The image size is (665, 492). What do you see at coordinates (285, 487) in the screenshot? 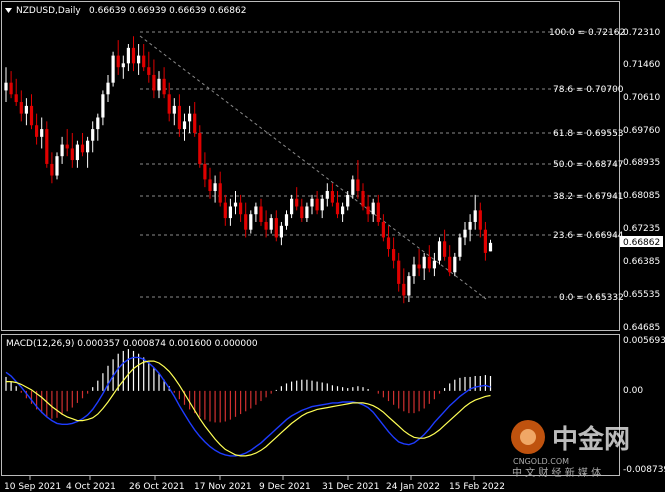
I see `time-label: 9 Dec 2021` at bounding box center [285, 487].